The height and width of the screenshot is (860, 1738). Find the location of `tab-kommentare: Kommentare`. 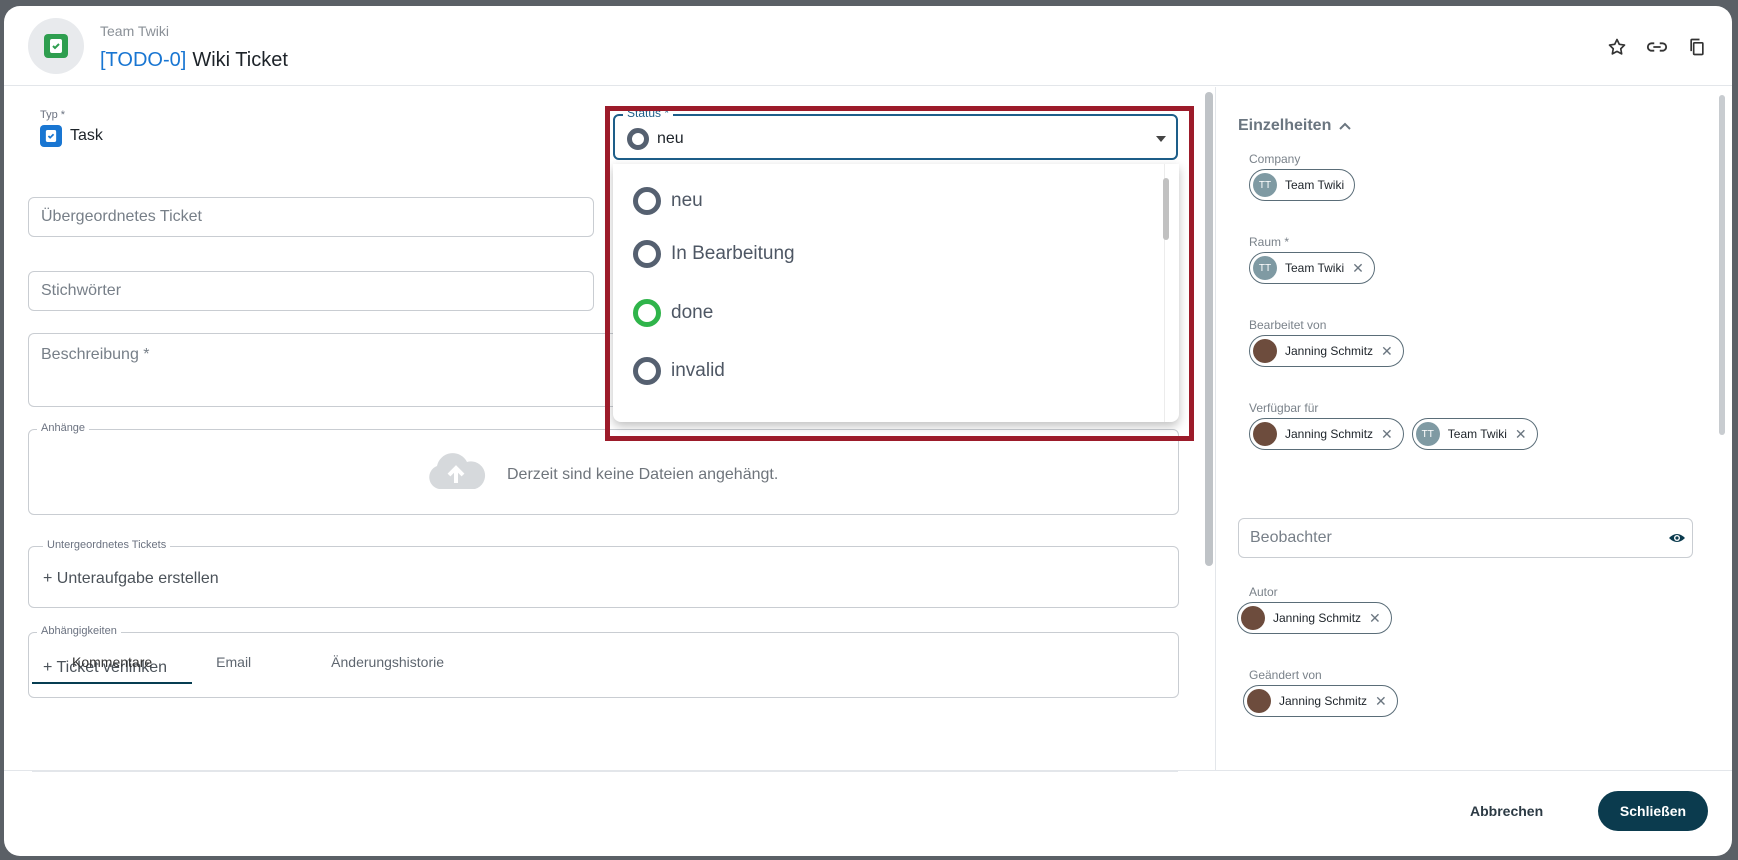

tab-kommentare: Kommentare is located at coordinates (112, 669).